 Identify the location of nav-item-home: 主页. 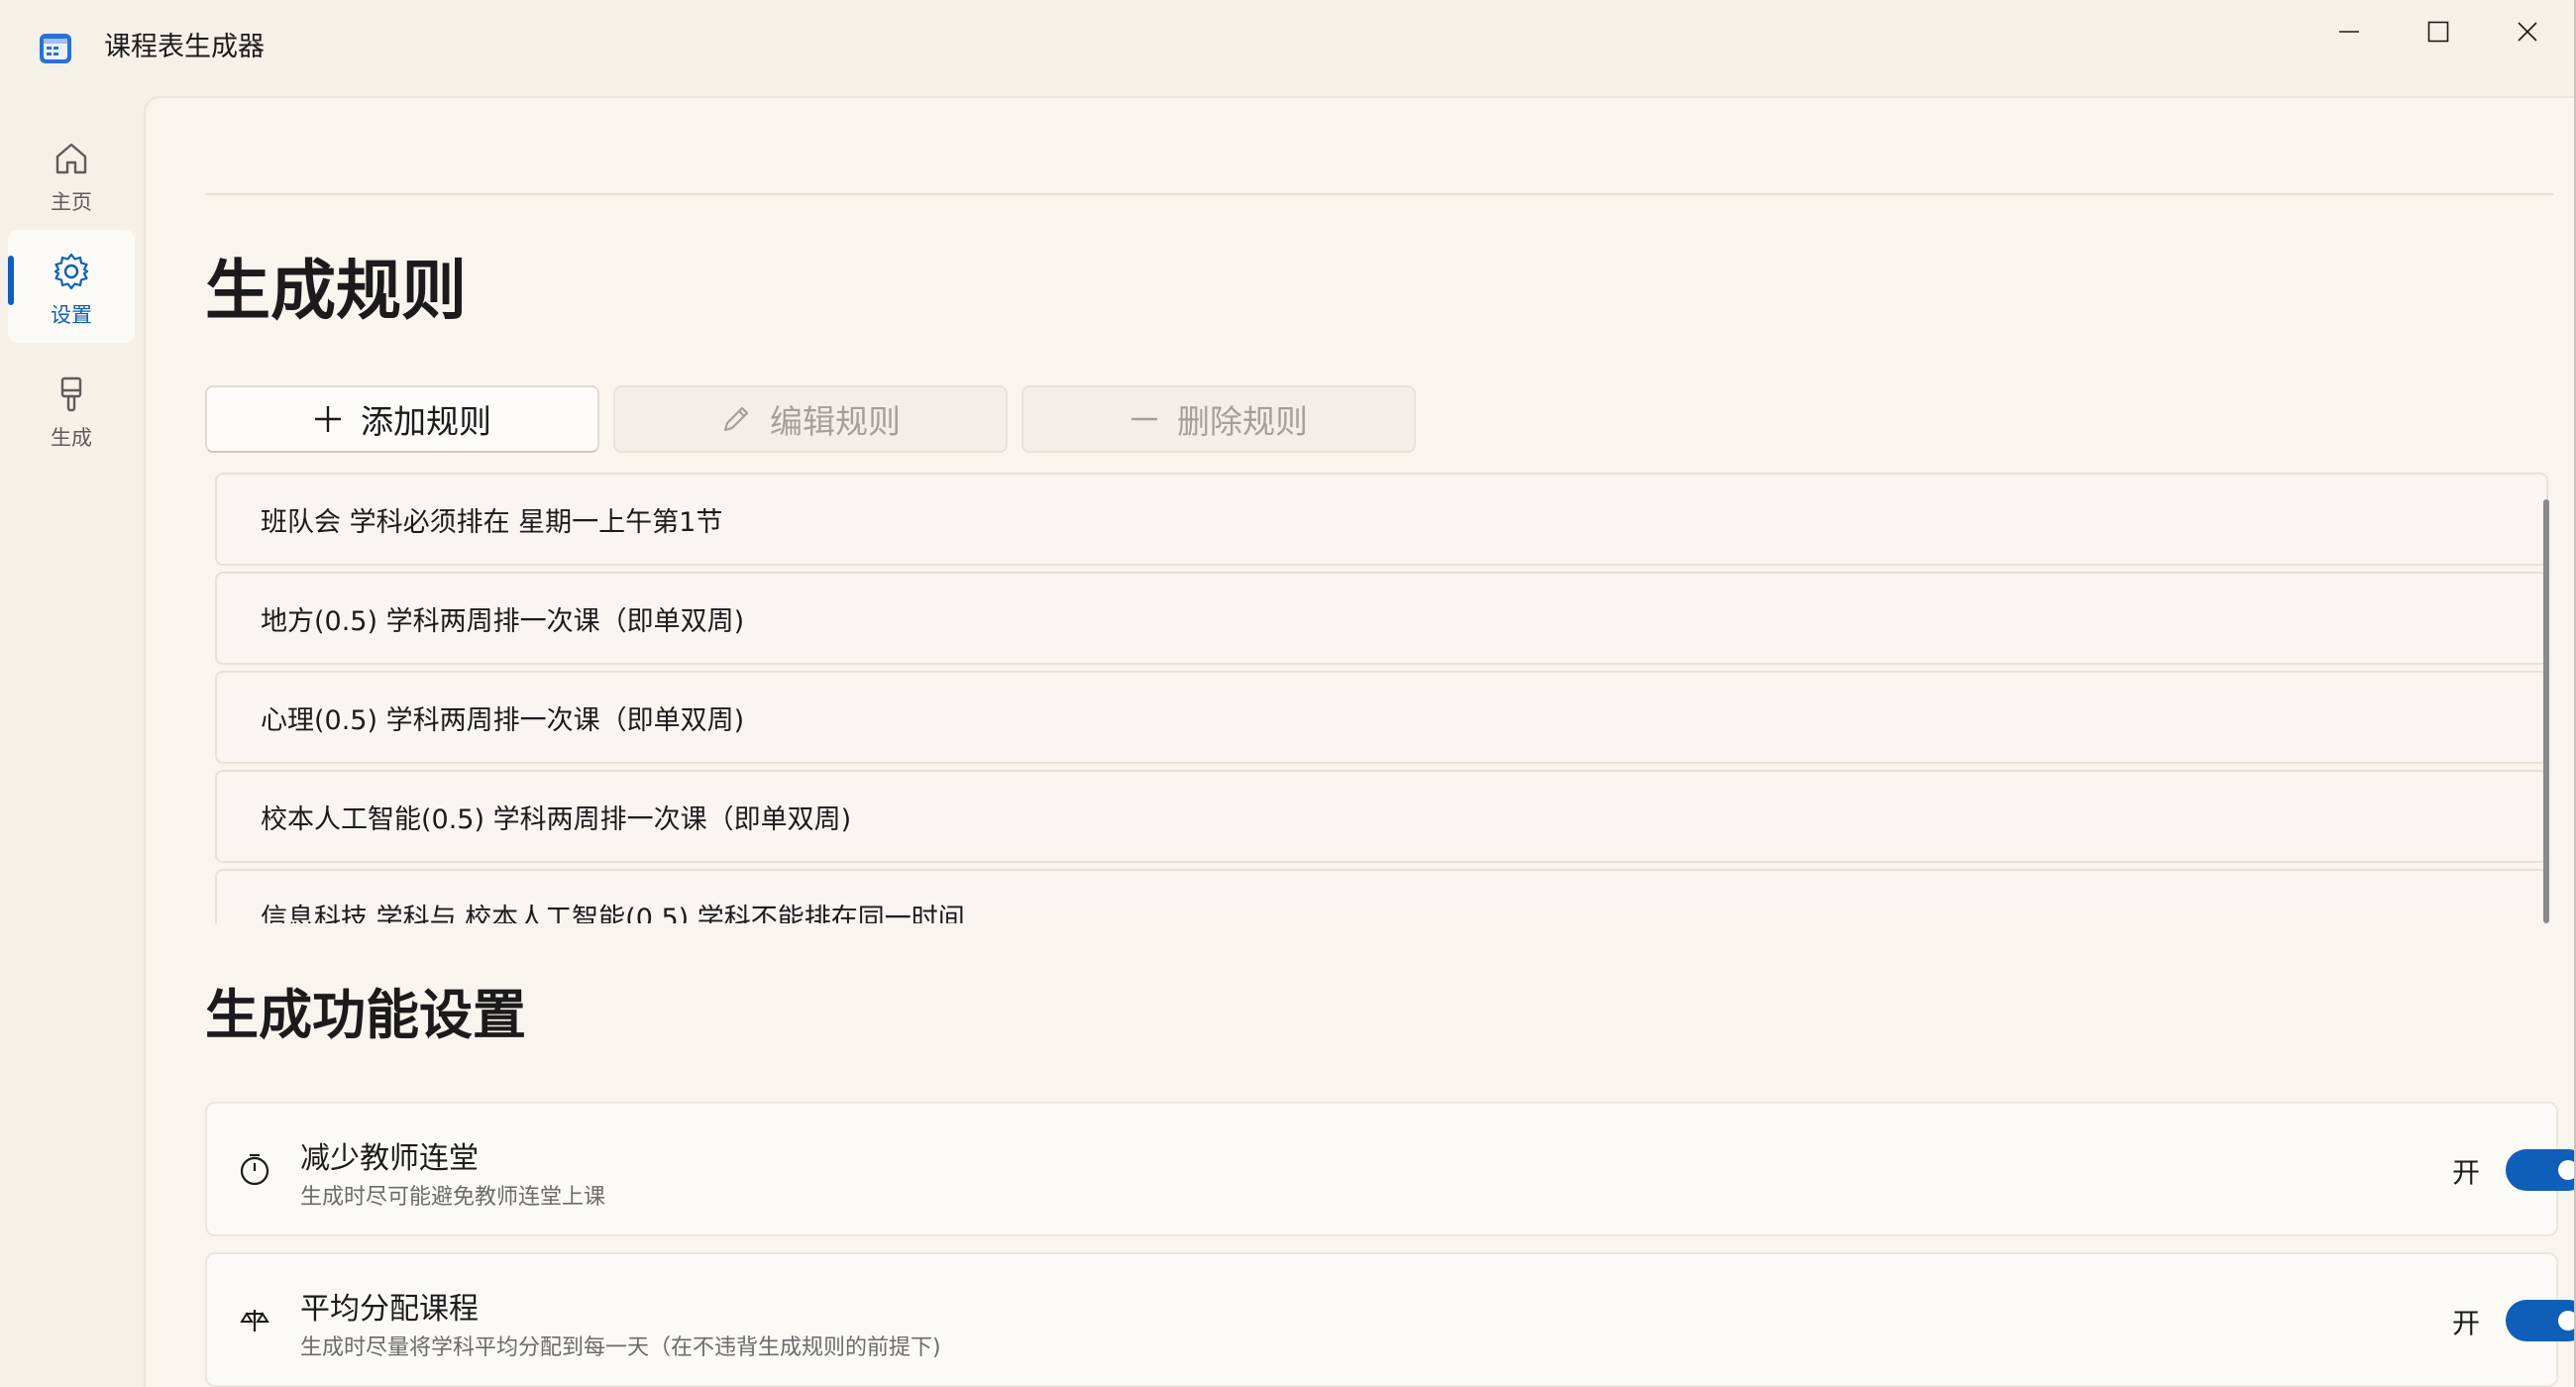
(71, 173).